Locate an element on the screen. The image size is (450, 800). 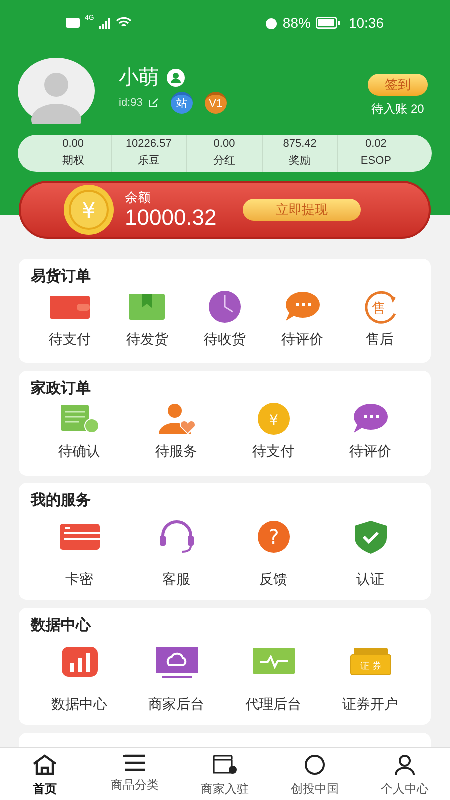
nav-tab: 商家入驻 is located at coordinates (225, 774).